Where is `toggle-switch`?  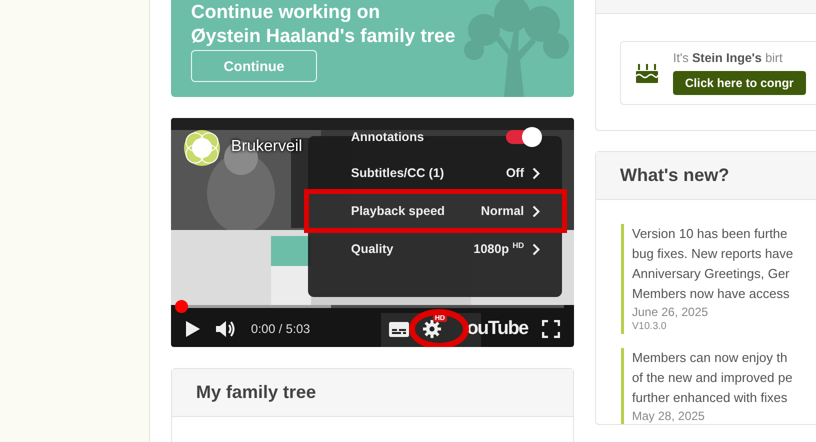 toggle-switch is located at coordinates (523, 137).